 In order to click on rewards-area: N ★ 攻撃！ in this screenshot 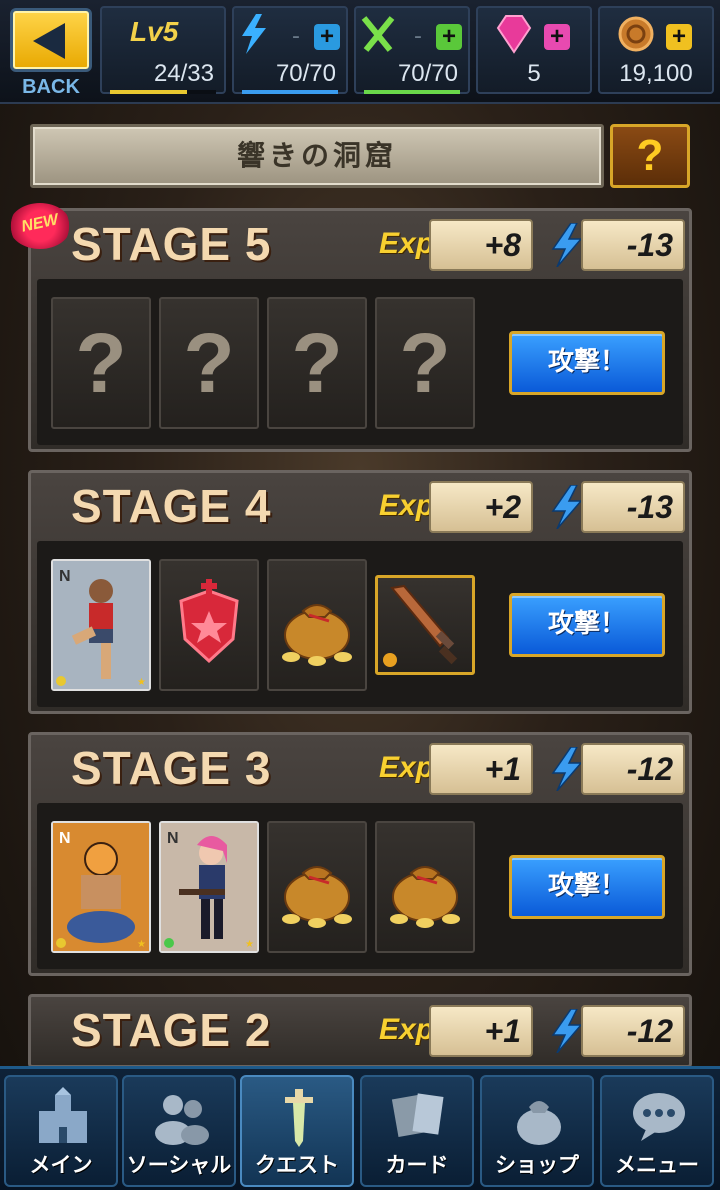, I will do `click(360, 624)`.